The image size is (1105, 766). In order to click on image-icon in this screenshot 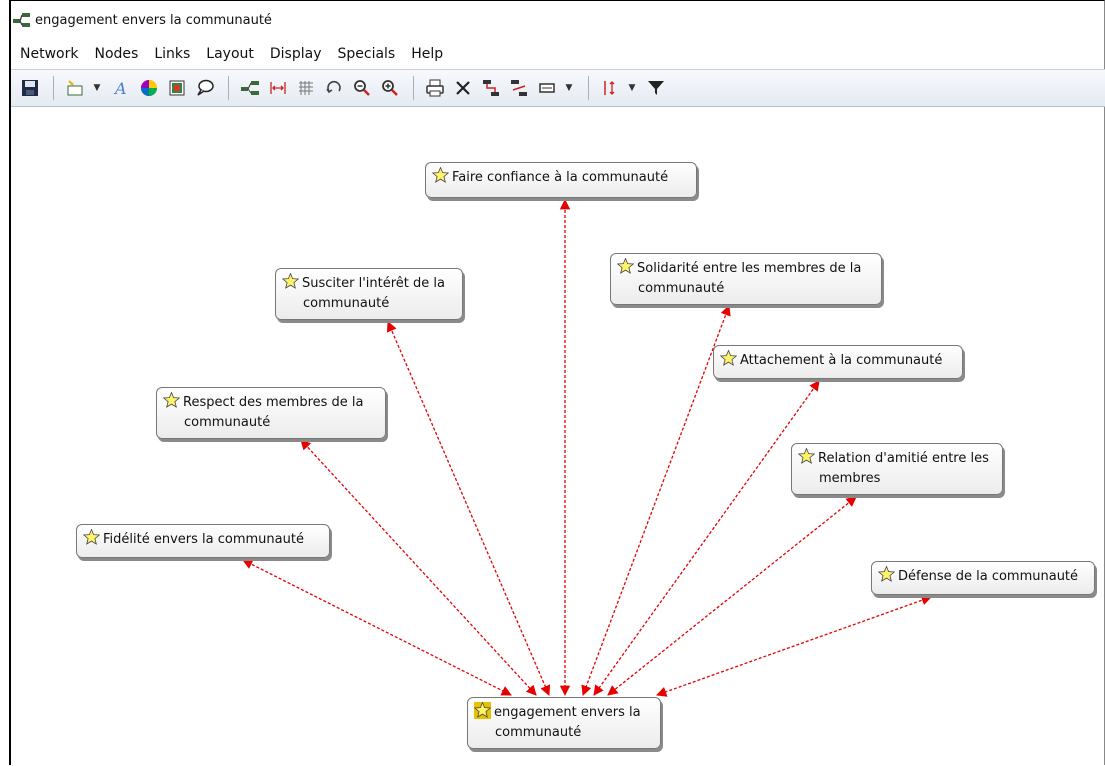, I will do `click(177, 88)`.